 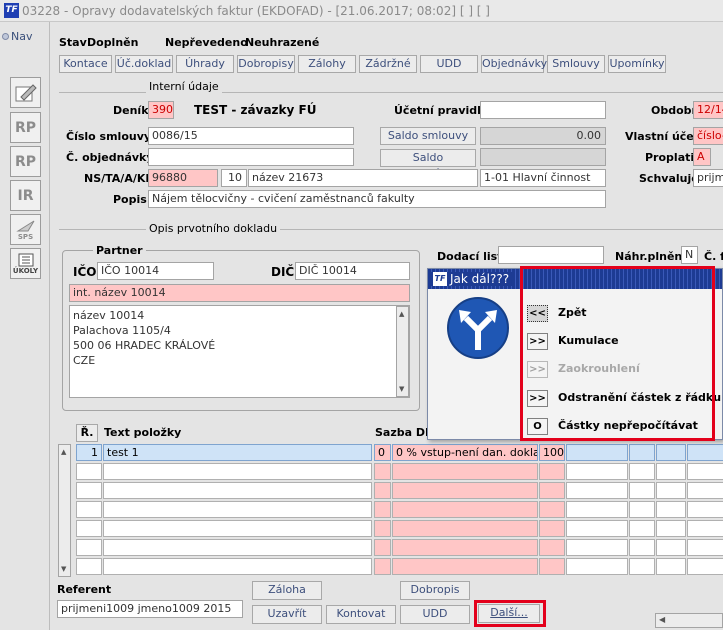 What do you see at coordinates (543, 178) in the screenshot?
I see `kp-field: 1-01 Hlavní činnost` at bounding box center [543, 178].